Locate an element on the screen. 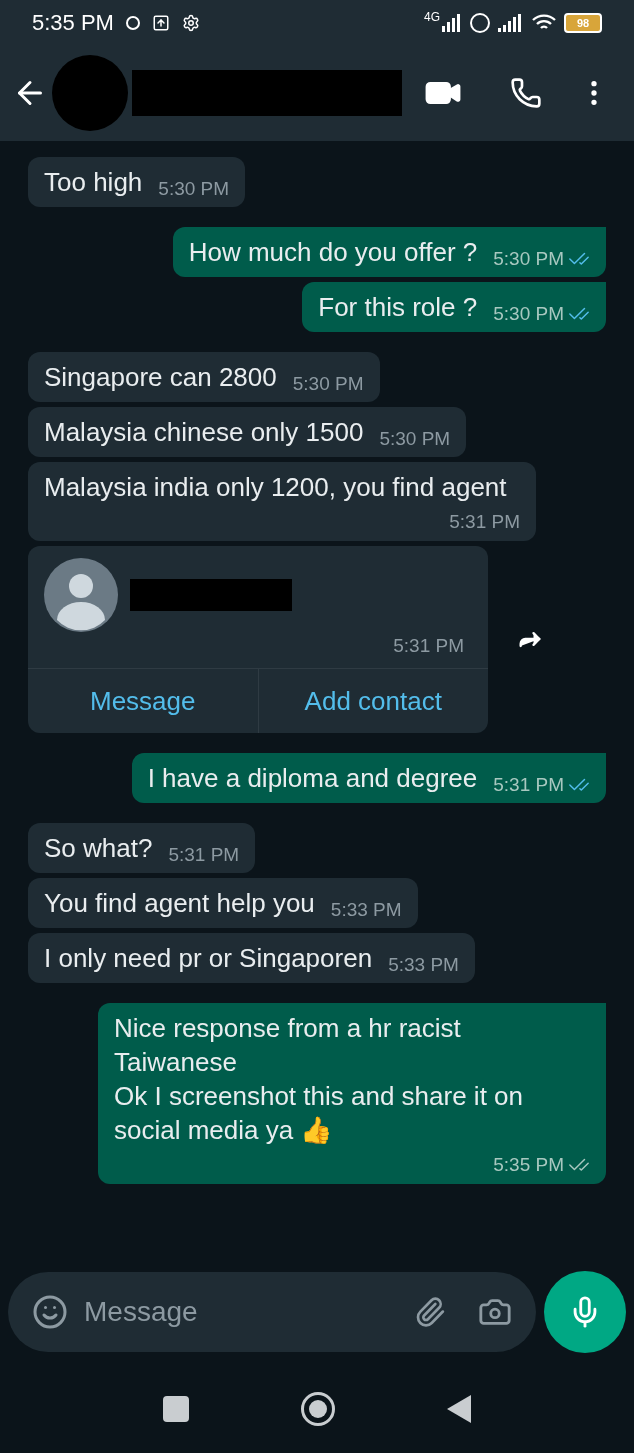 The image size is (634, 1453). message-time: 5:35 PM is located at coordinates (528, 1165).